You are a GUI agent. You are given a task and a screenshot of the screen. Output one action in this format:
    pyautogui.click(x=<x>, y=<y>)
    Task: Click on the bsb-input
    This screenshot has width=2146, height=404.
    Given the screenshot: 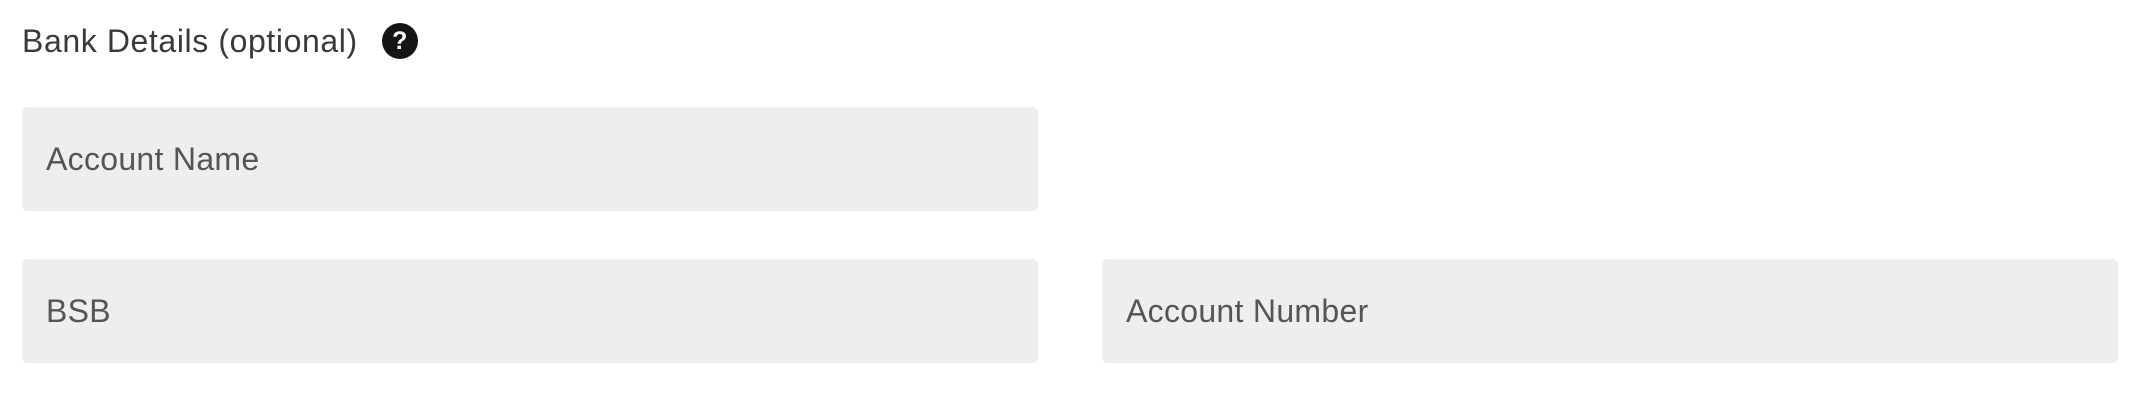 What is the action you would take?
    pyautogui.click(x=530, y=311)
    